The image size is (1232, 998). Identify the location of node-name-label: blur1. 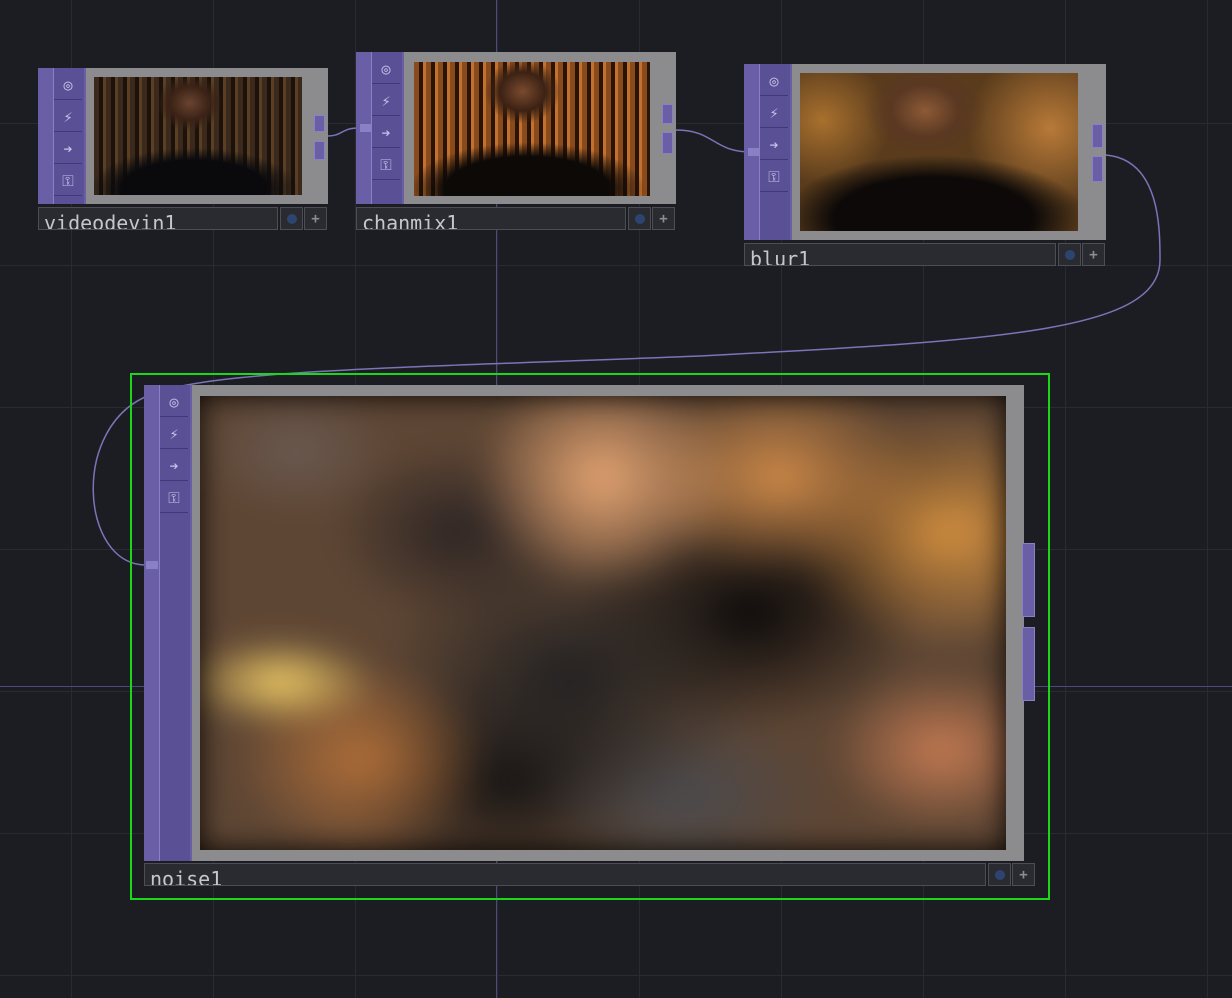
(900, 254).